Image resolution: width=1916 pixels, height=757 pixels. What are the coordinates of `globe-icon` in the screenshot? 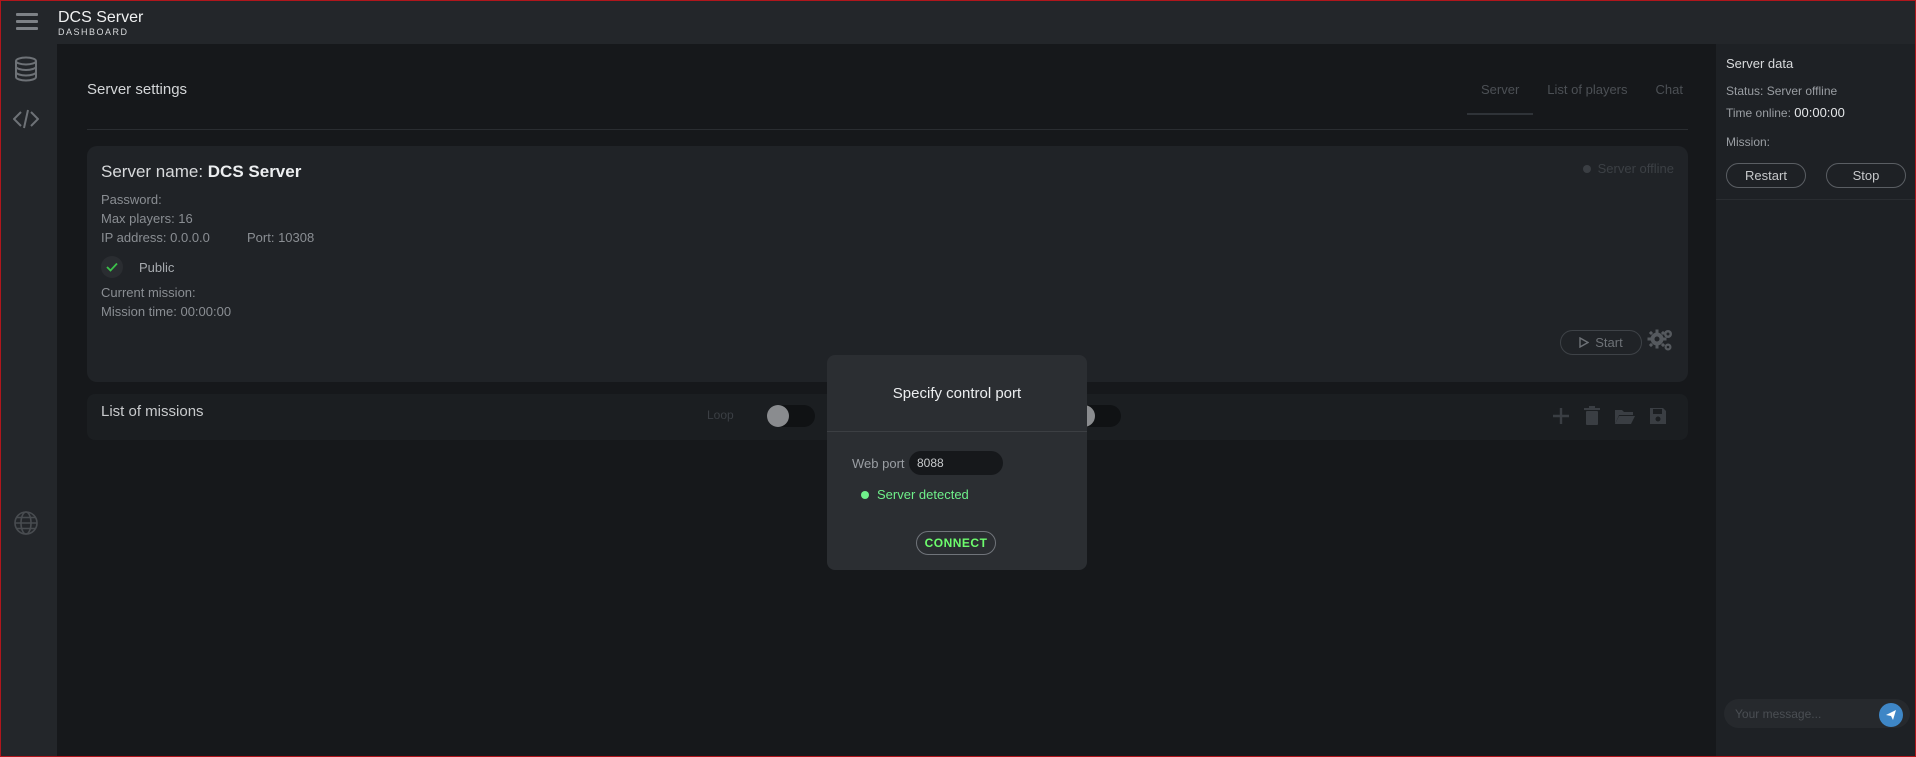 It's located at (26, 523).